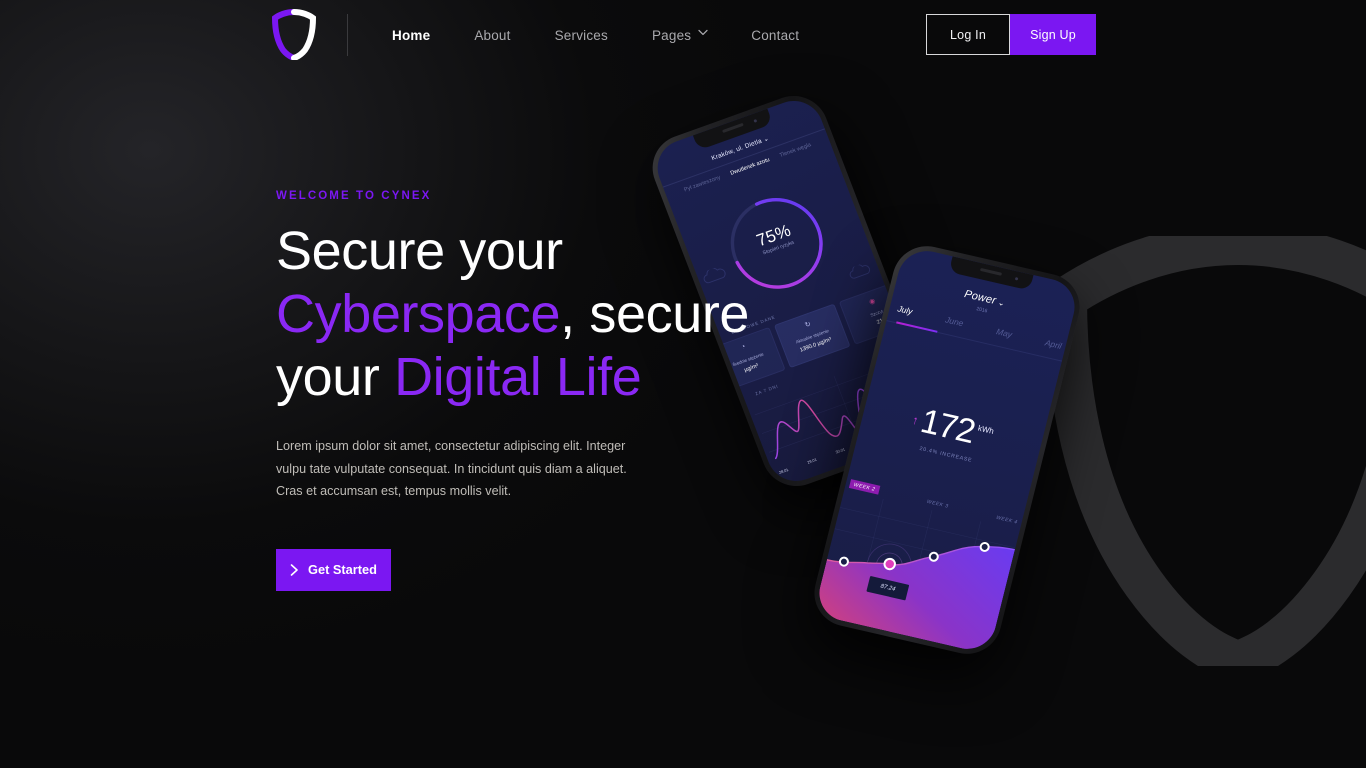 The width and height of the screenshot is (1366, 768). I want to click on chevron-down-icon, so click(703, 33).